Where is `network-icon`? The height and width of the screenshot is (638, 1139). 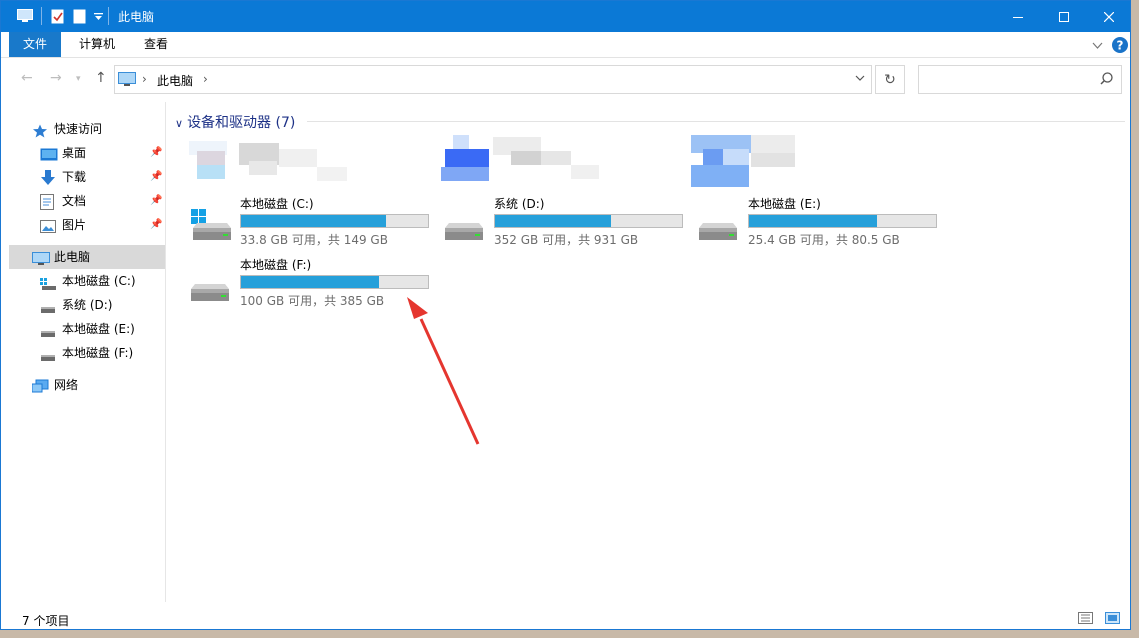
network-icon is located at coordinates (40, 390).